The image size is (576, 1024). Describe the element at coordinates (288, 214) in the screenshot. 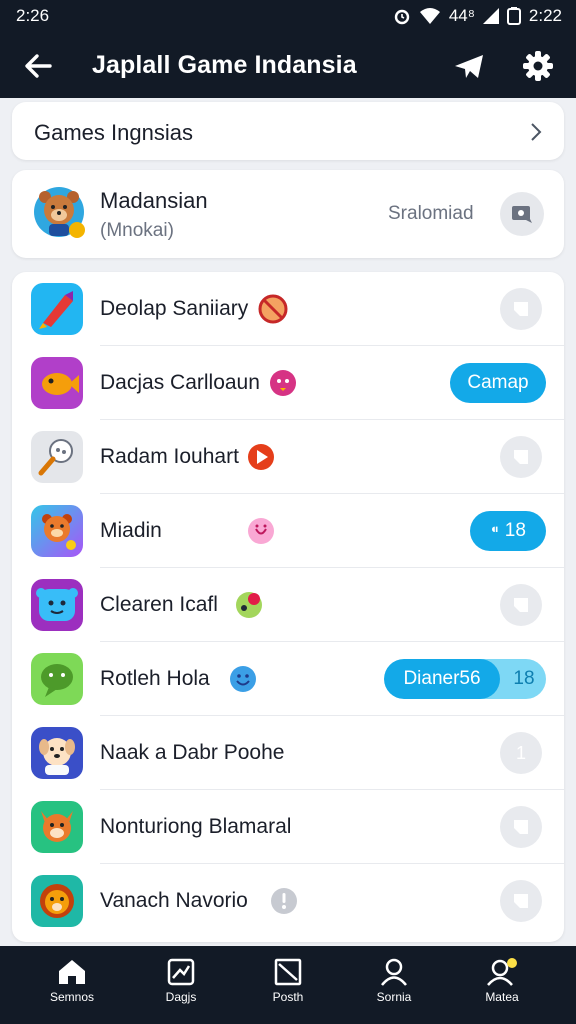

I see `profile-card: Madansian (Mnokai) Sralomiad` at that location.